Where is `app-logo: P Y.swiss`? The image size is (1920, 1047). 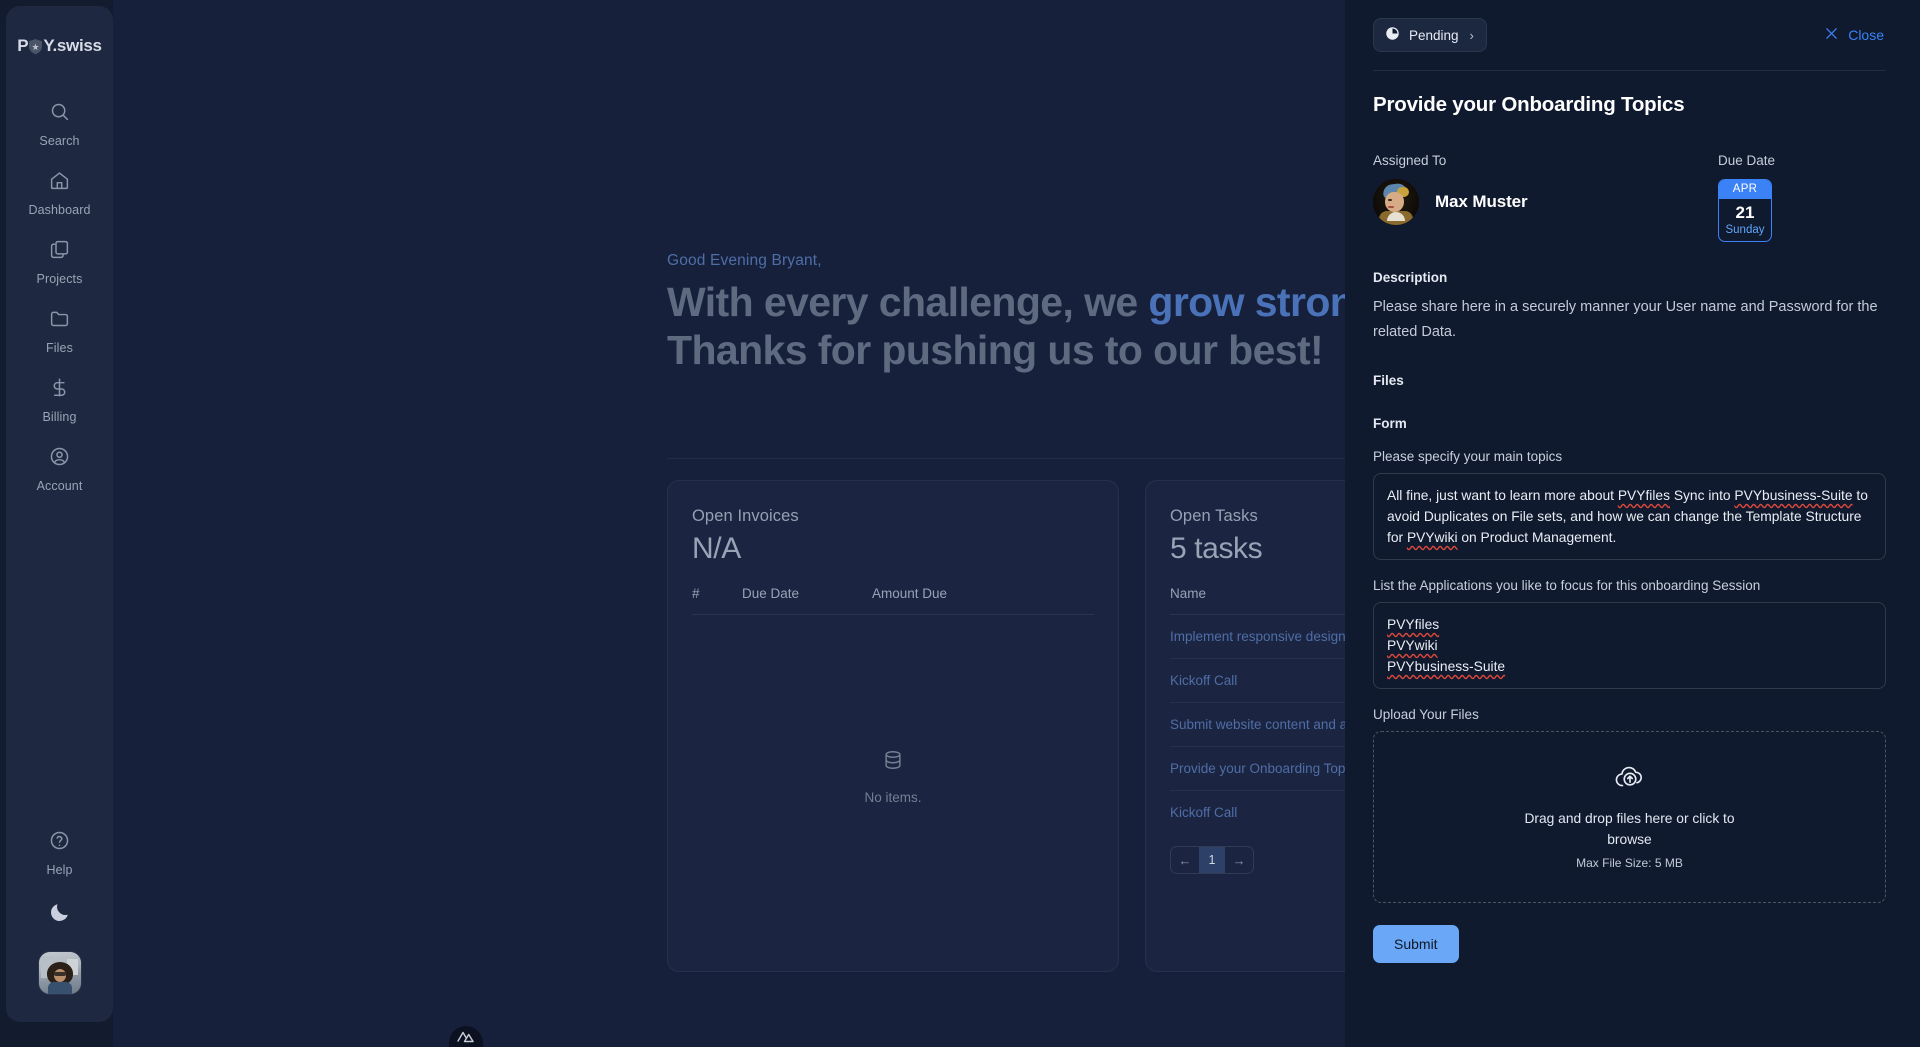
app-logo: P Y.swiss is located at coordinates (59, 46).